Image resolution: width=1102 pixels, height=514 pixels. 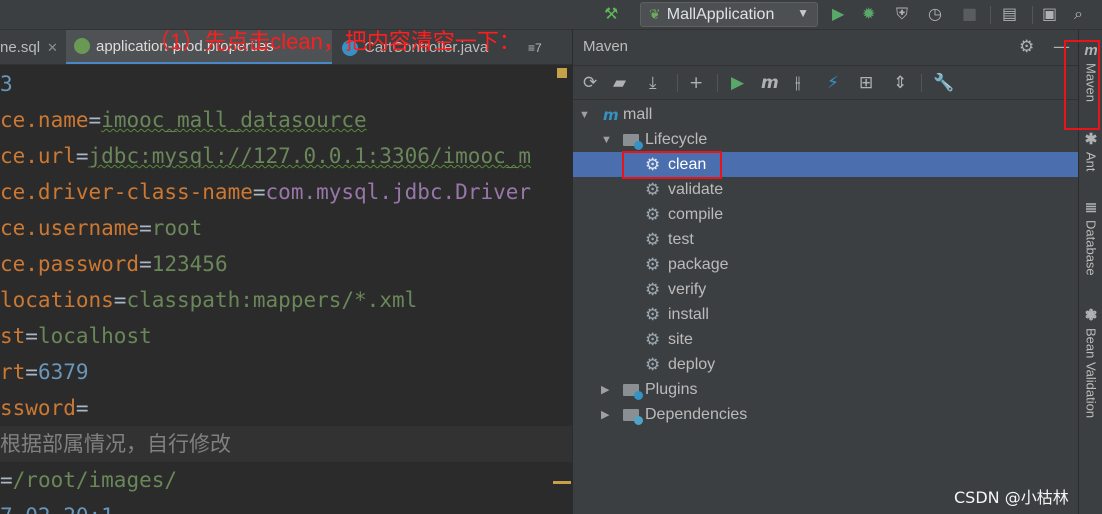 I want to click on code-line: 3, so click(x=6, y=84).